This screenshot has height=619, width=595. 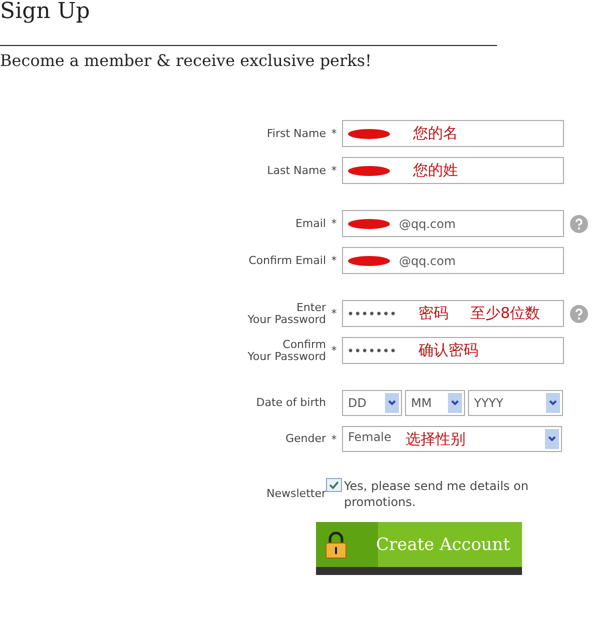 What do you see at coordinates (372, 403) in the screenshot?
I see `select-field: DD` at bounding box center [372, 403].